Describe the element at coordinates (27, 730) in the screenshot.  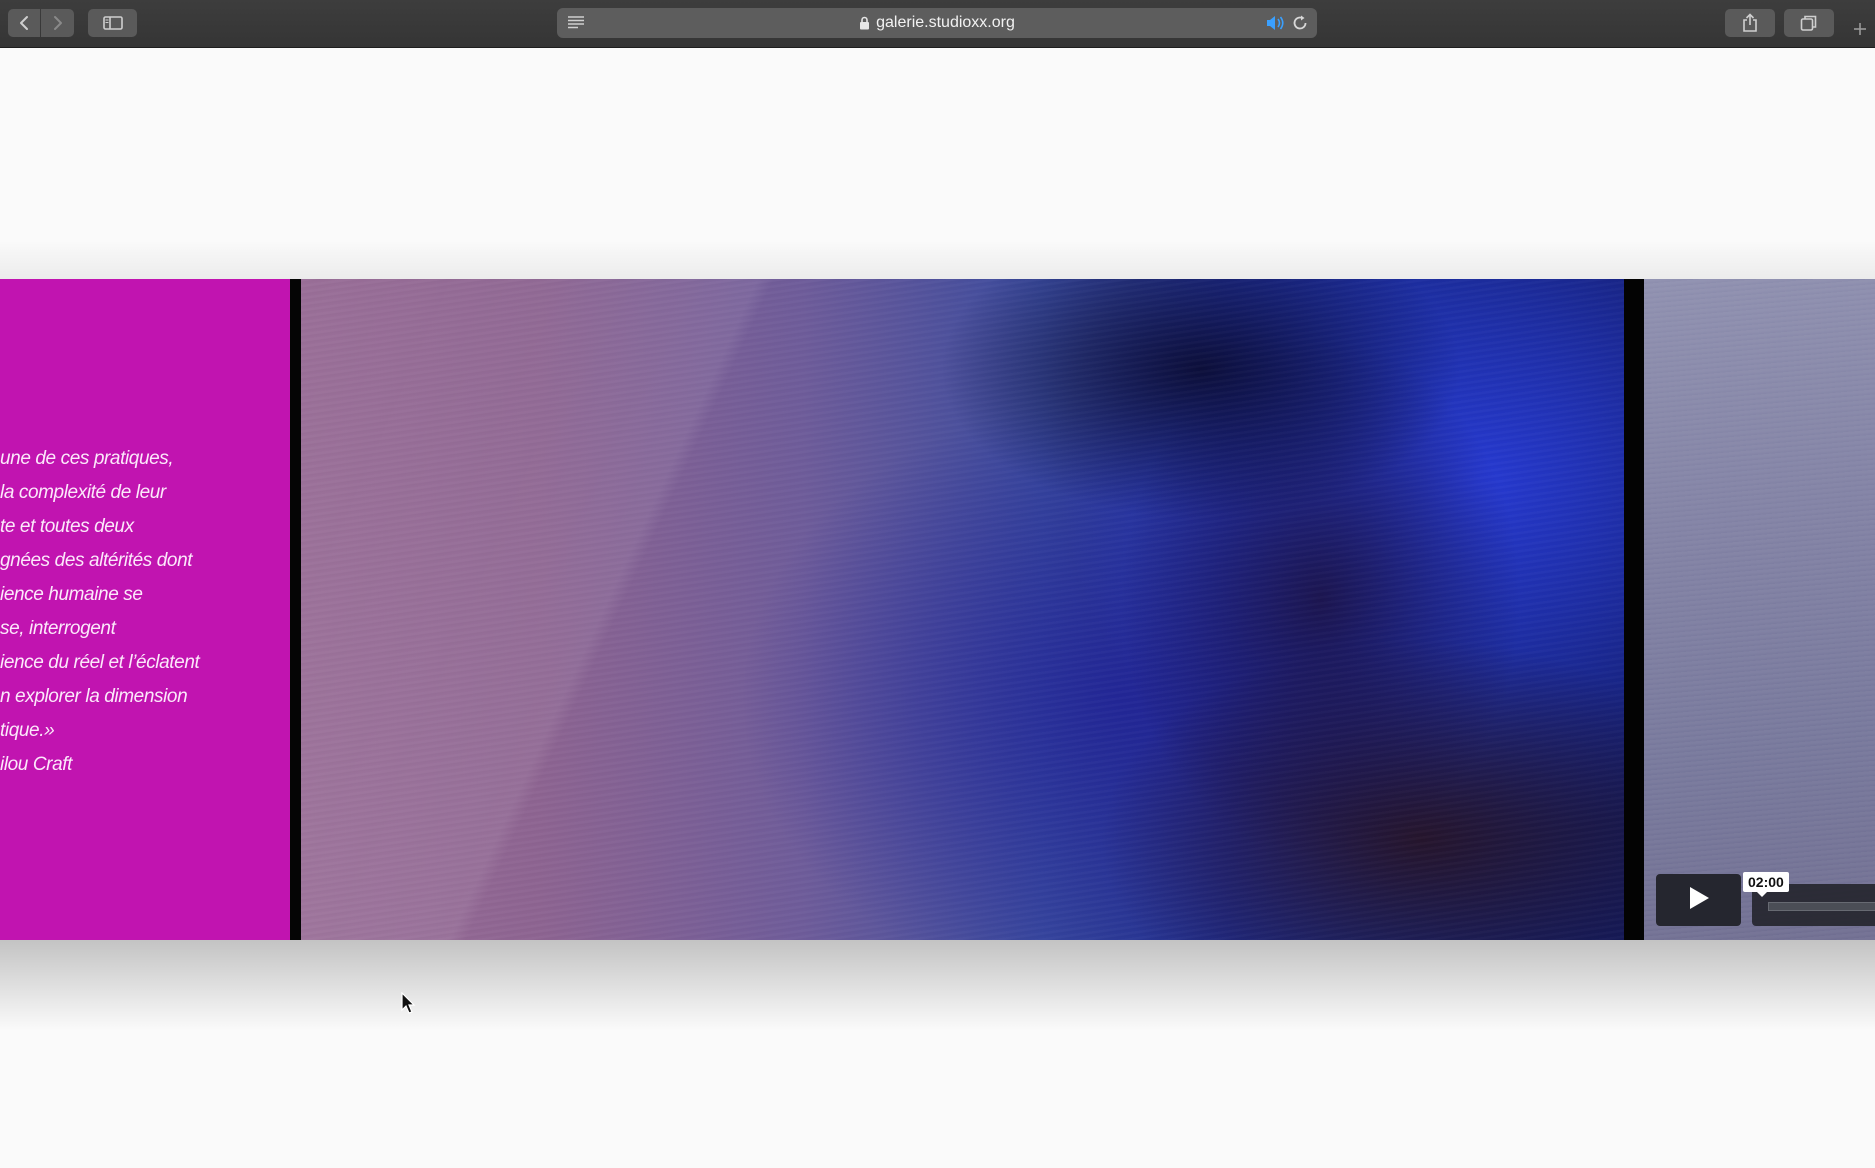
I see `quote-line: tique.»` at that location.